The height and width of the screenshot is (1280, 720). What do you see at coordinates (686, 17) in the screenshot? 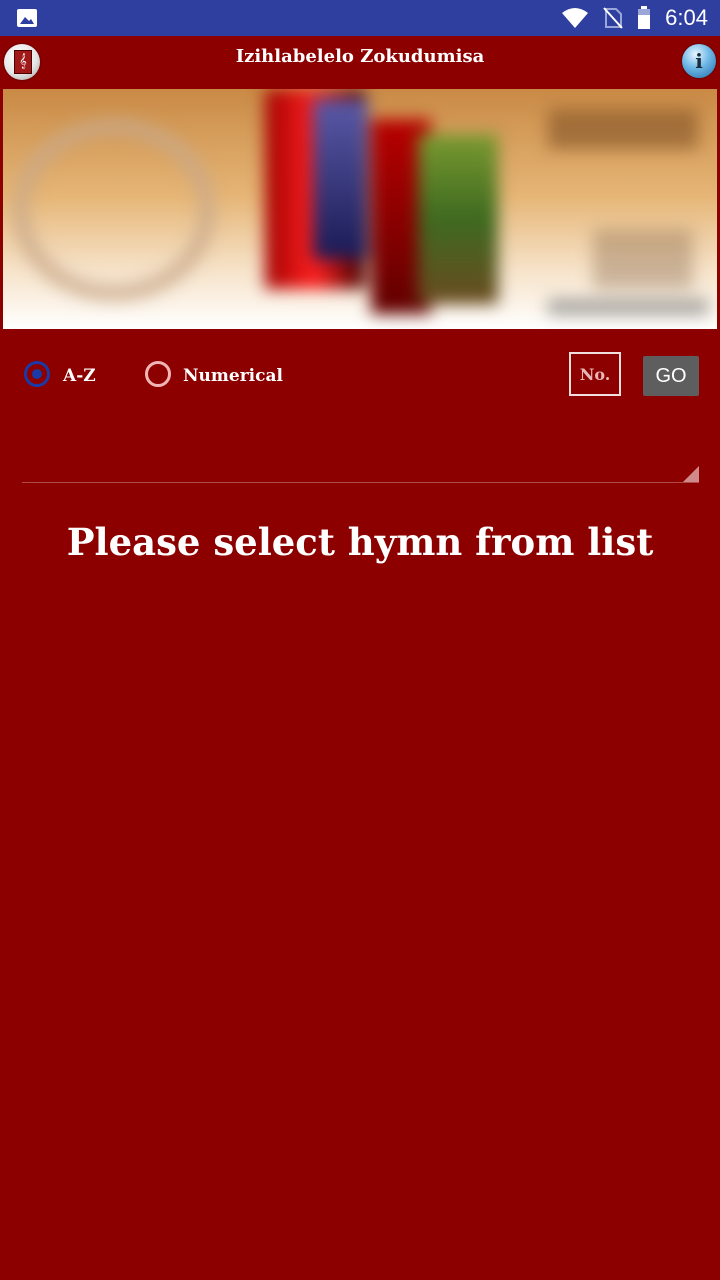
I see `clock: 6:04` at bounding box center [686, 17].